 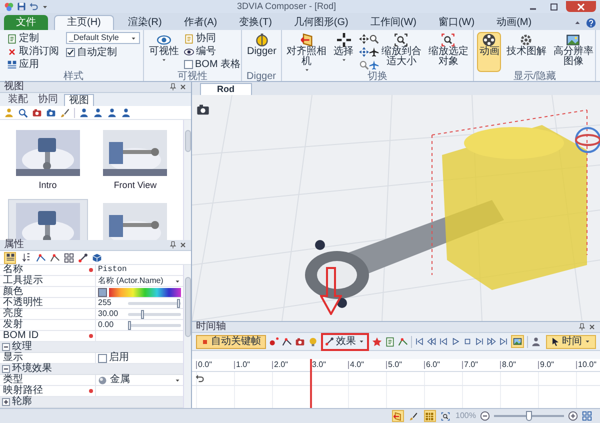 I want to click on ribbon-button: 协同, so click(x=212, y=38).